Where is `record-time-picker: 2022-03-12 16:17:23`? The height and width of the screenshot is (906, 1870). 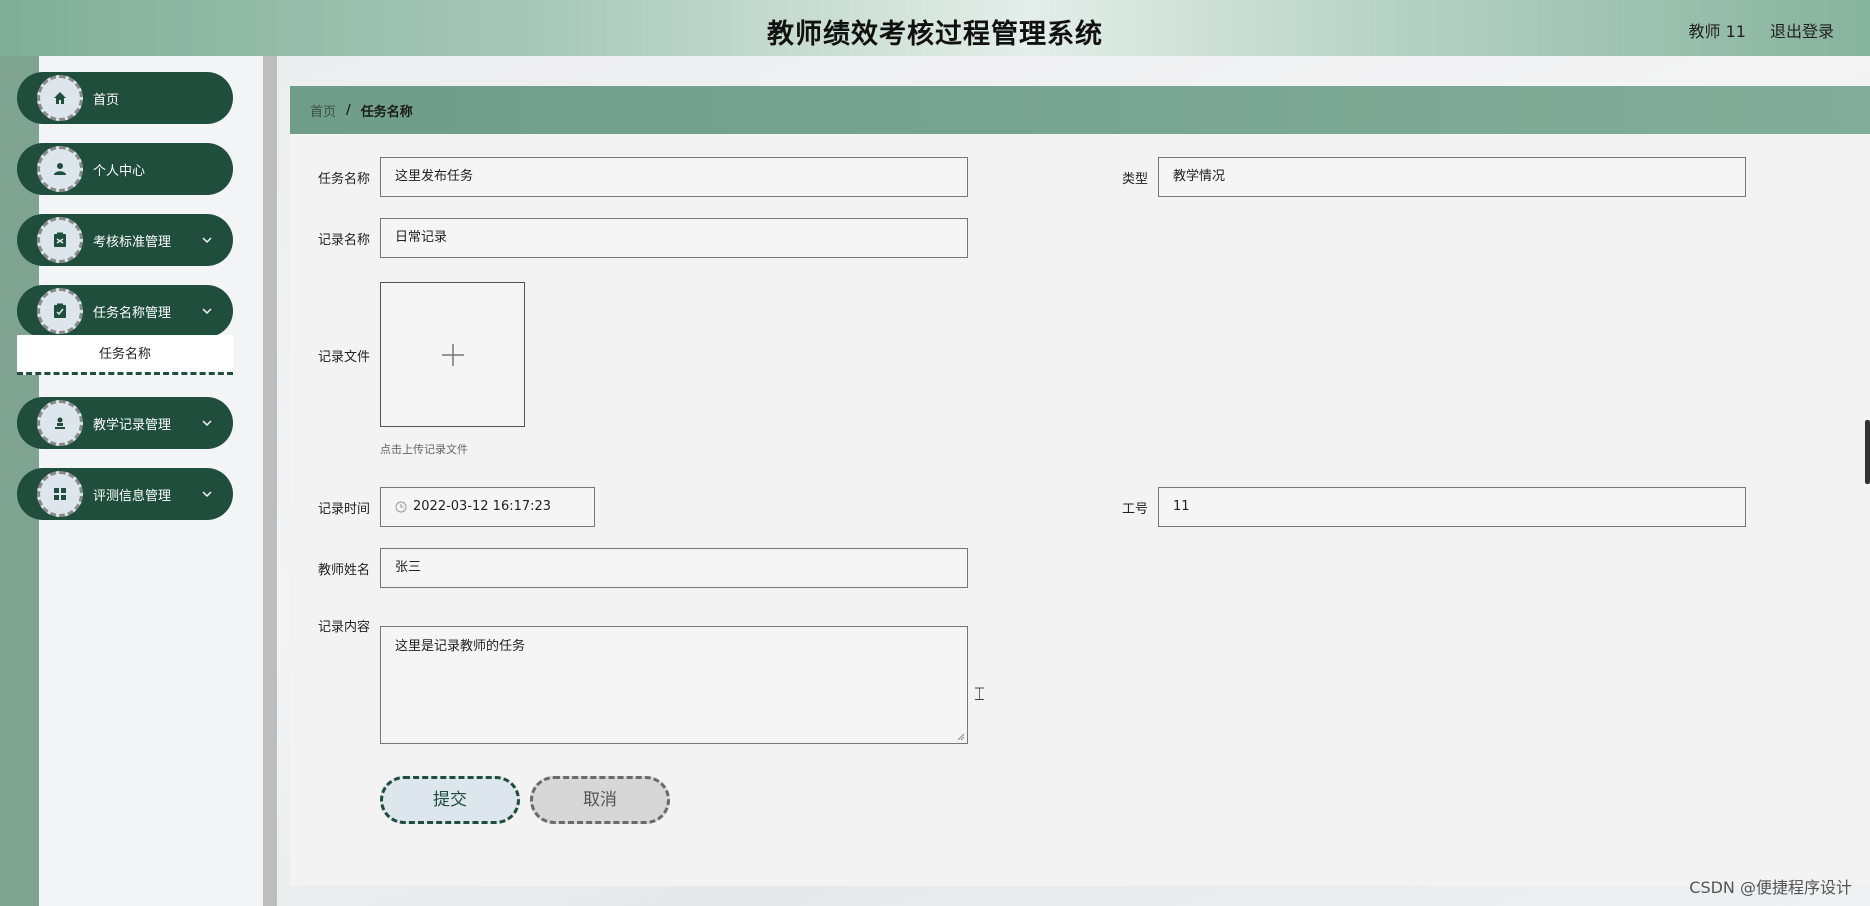
record-time-picker: 2022-03-12 16:17:23 is located at coordinates (487, 507).